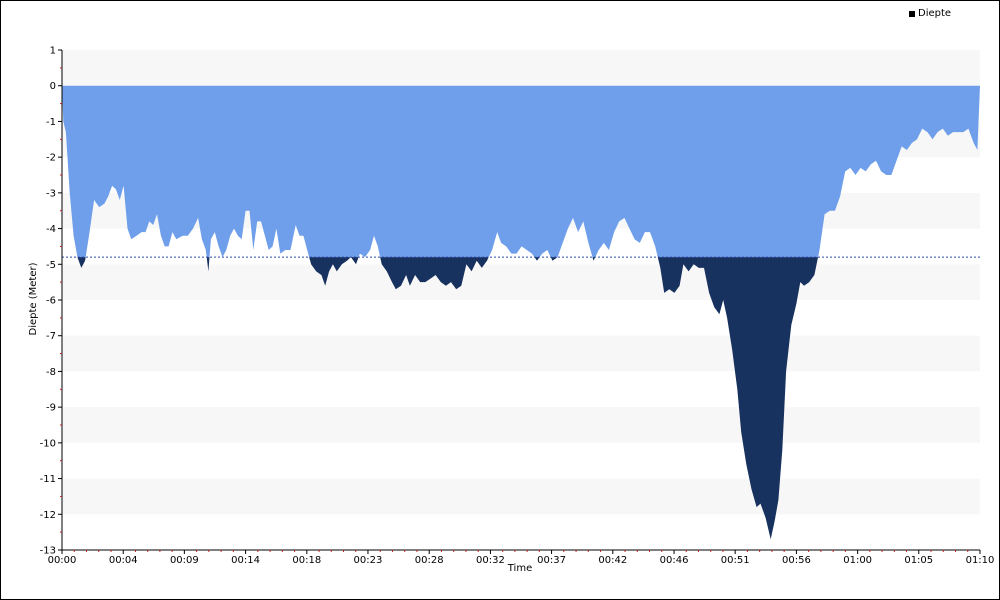 This screenshot has height=600, width=1000. Describe the element at coordinates (53, 51) in the screenshot. I see `y-tick-label: 1` at that location.